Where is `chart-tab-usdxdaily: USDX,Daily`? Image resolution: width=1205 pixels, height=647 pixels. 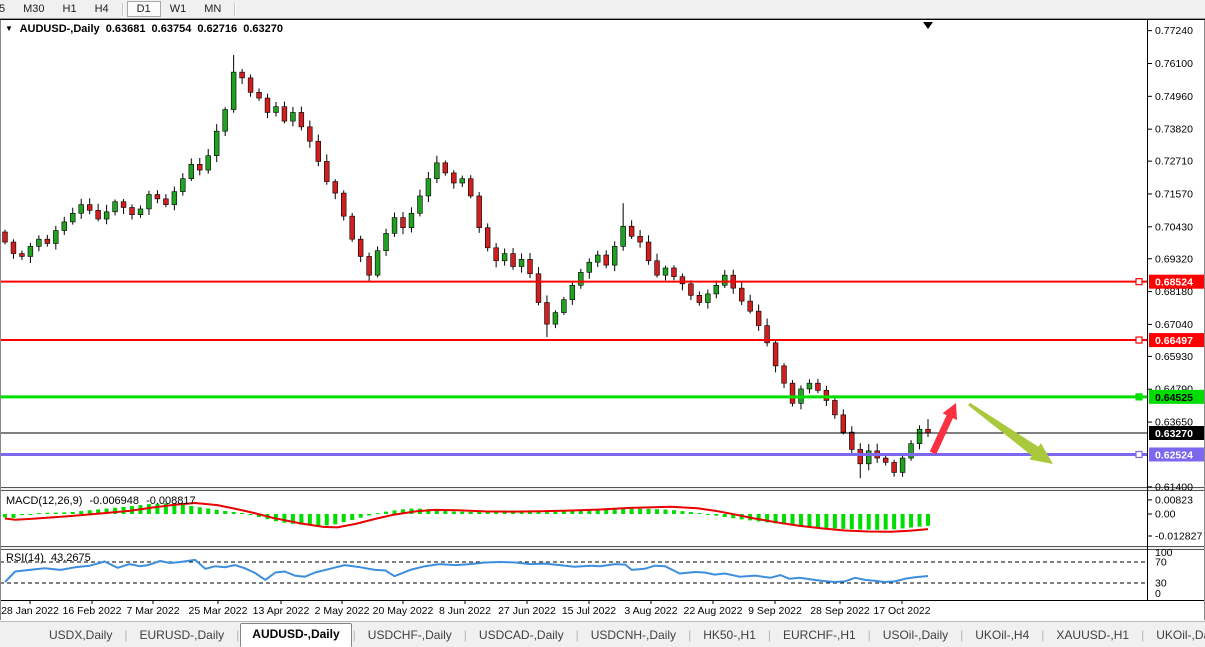 chart-tab-usdxdaily: USDX,Daily is located at coordinates (80, 635).